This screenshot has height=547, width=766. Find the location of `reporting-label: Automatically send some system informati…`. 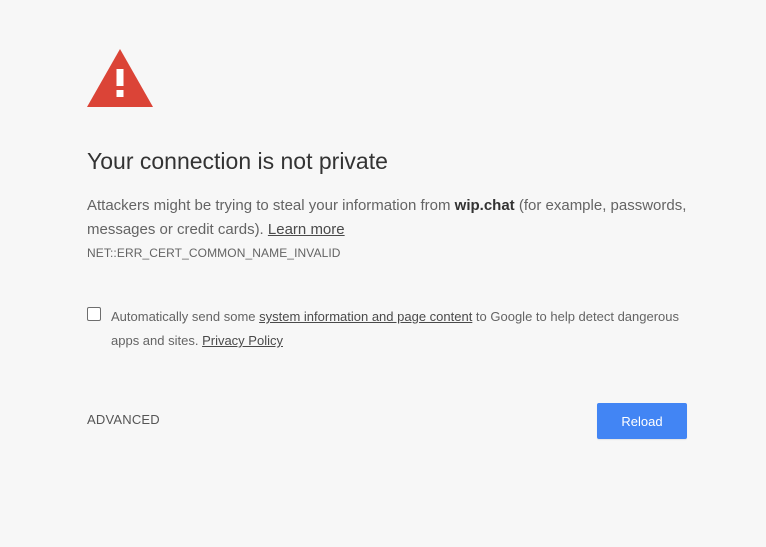

reporting-label: Automatically send some system informati… is located at coordinates (396, 329).